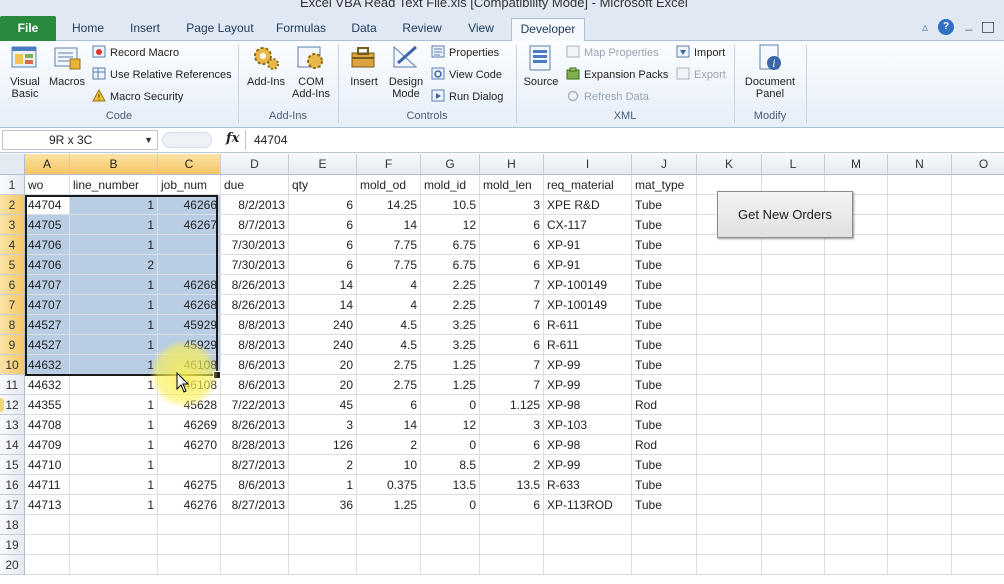 This screenshot has height=584, width=1004. I want to click on cell-j10: Tube, so click(664, 365).